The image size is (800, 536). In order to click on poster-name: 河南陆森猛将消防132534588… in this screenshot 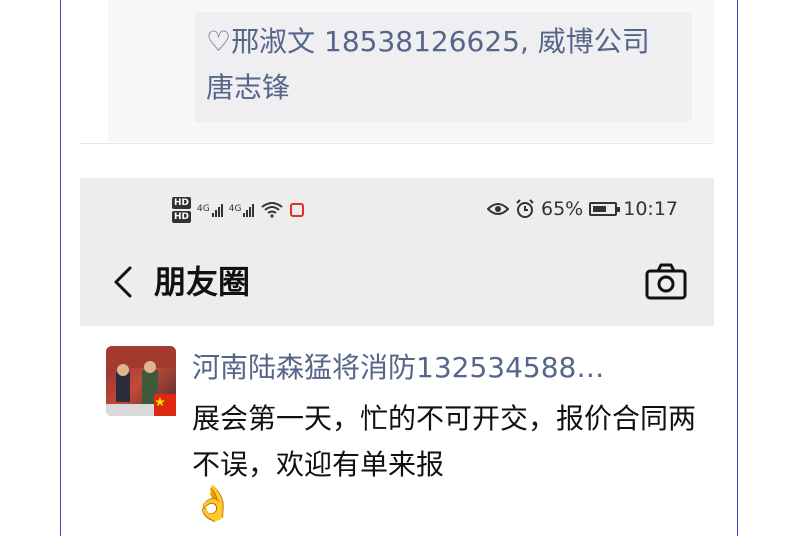, I will do `click(442, 368)`.